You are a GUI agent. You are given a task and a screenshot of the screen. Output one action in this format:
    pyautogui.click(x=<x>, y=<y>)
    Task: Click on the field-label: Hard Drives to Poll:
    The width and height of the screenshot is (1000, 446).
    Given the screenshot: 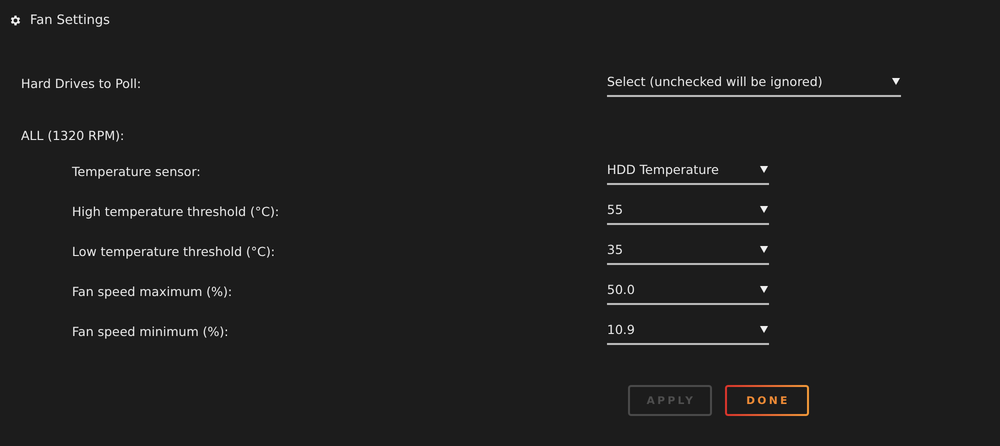 What is the action you would take?
    pyautogui.click(x=81, y=83)
    